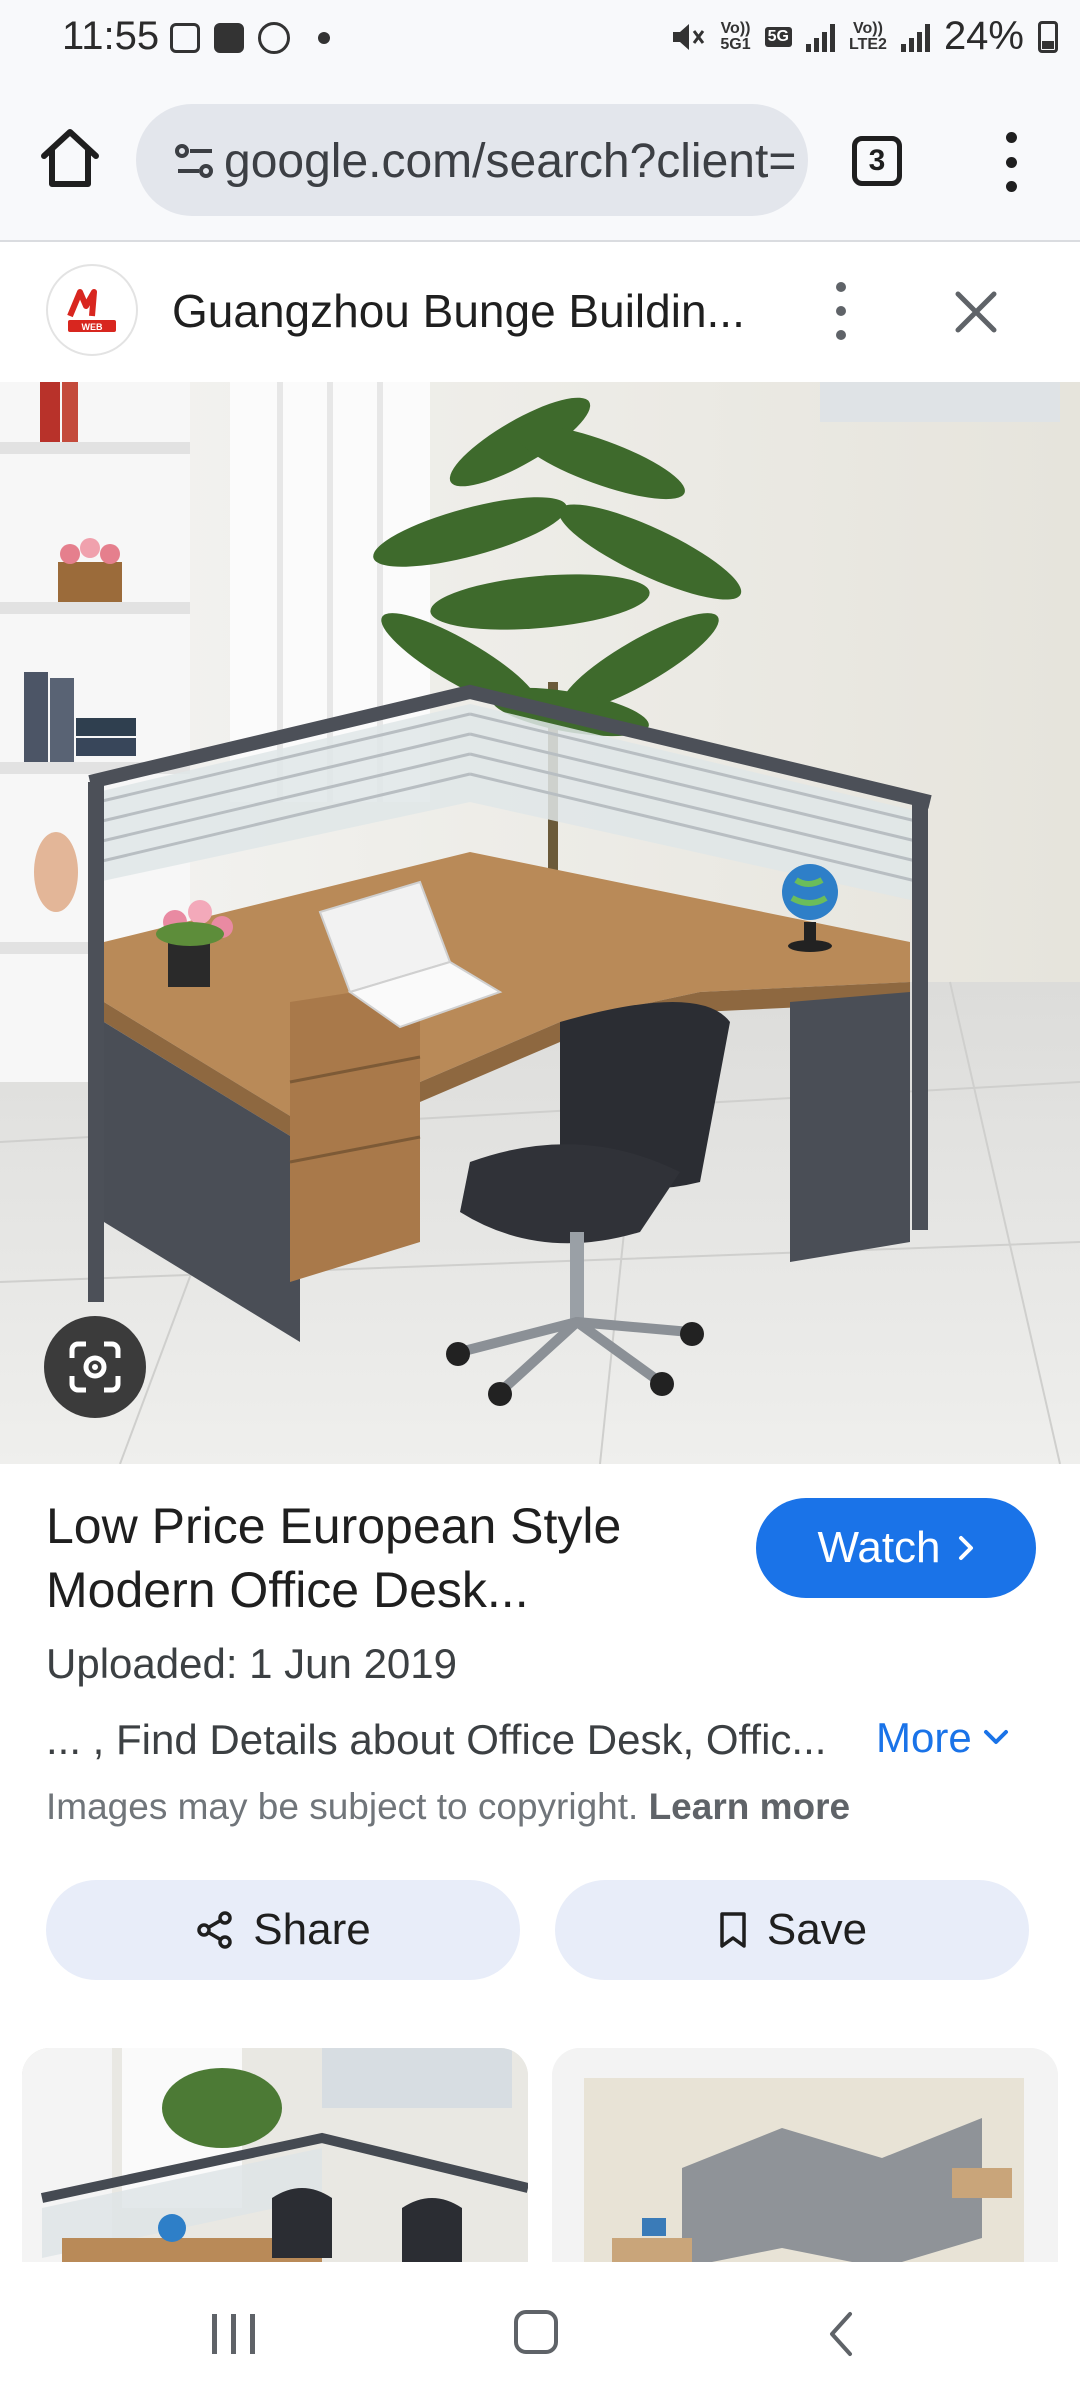 The height and width of the screenshot is (2400, 1080). I want to click on watch-button: Watch, so click(896, 1548).